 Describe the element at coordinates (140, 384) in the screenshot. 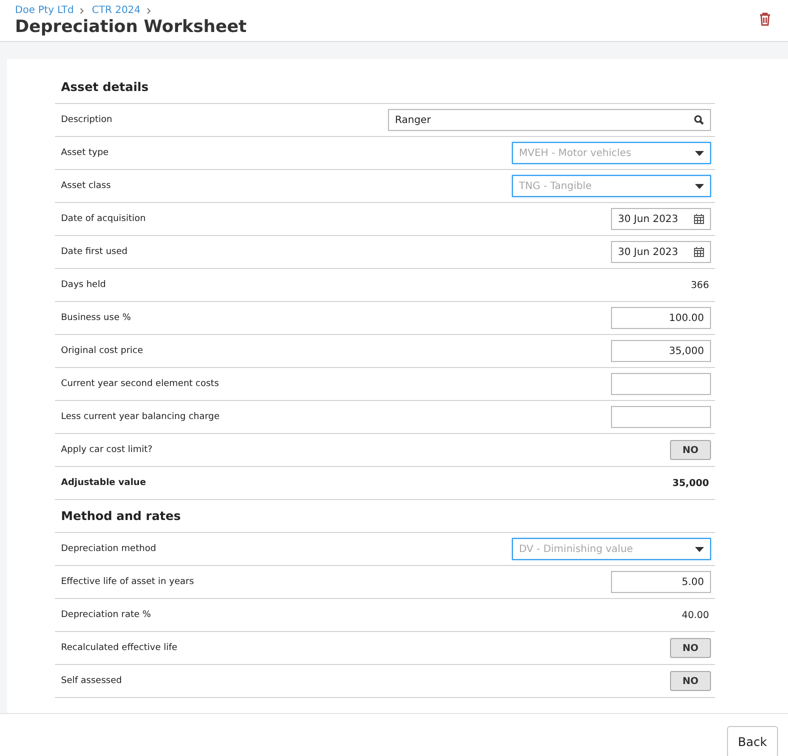

I see `field-label: Current year second element costs` at that location.